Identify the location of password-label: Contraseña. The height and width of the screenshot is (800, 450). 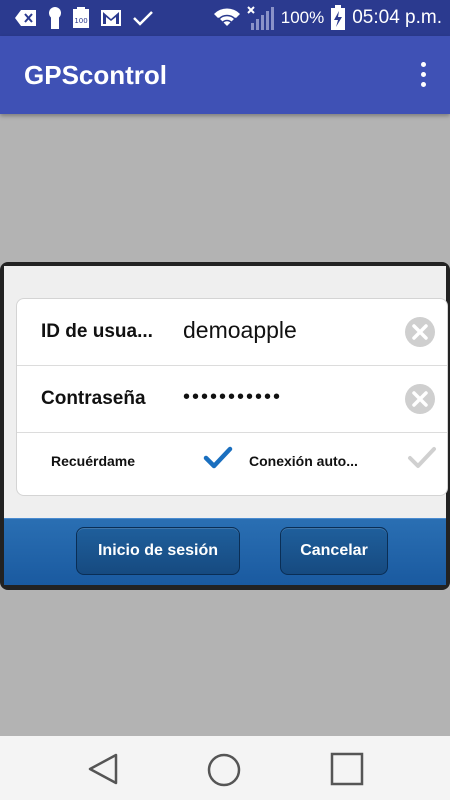
(93, 398).